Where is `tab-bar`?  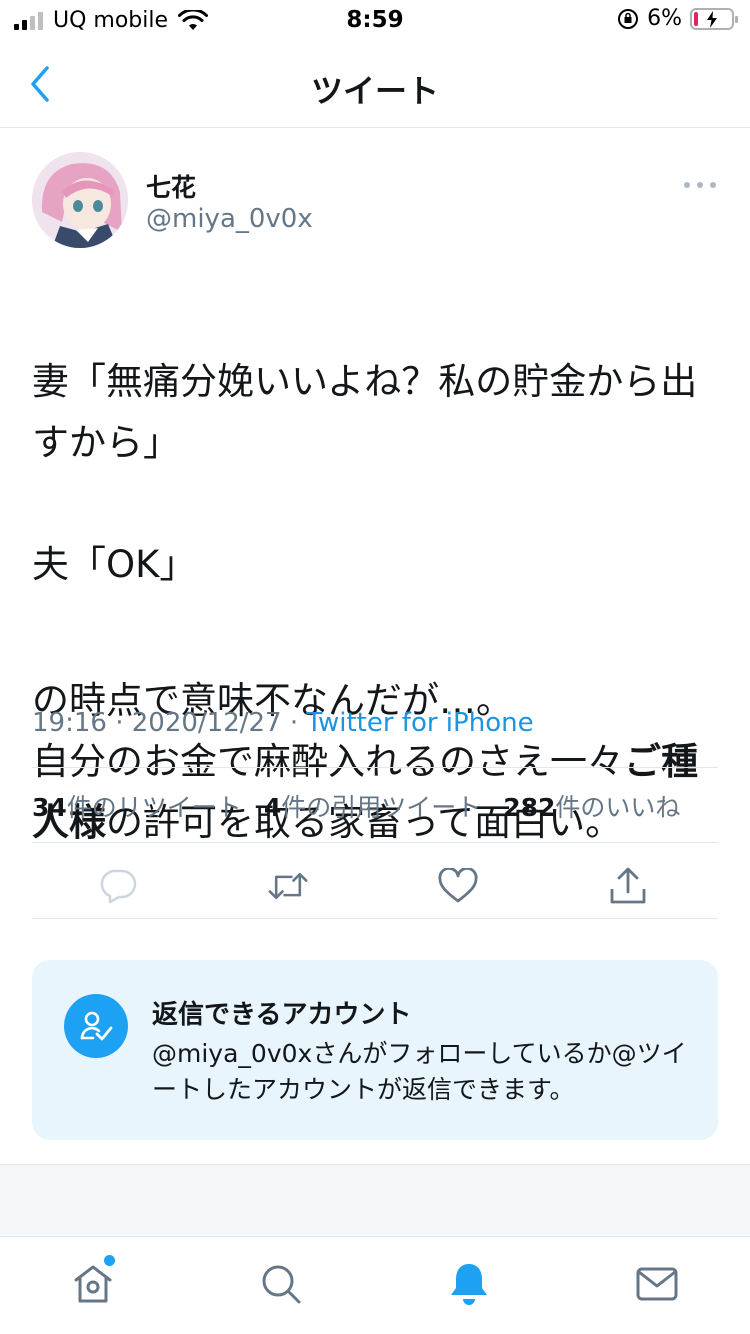
tab-bar is located at coordinates (375, 1285).